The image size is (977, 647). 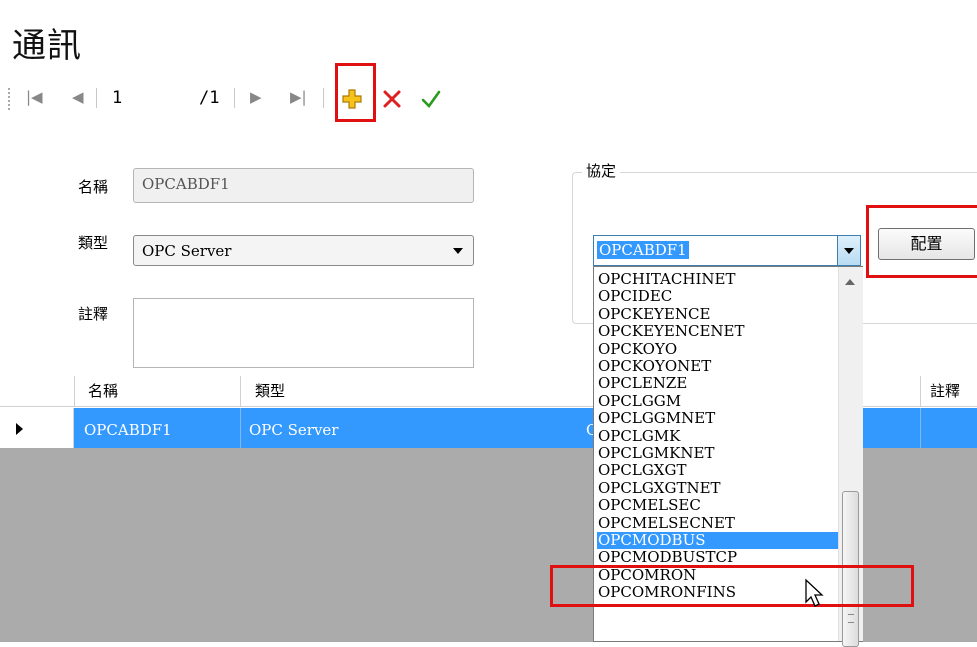 What do you see at coordinates (151, 98) in the screenshot?
I see `page-number-input: 1` at bounding box center [151, 98].